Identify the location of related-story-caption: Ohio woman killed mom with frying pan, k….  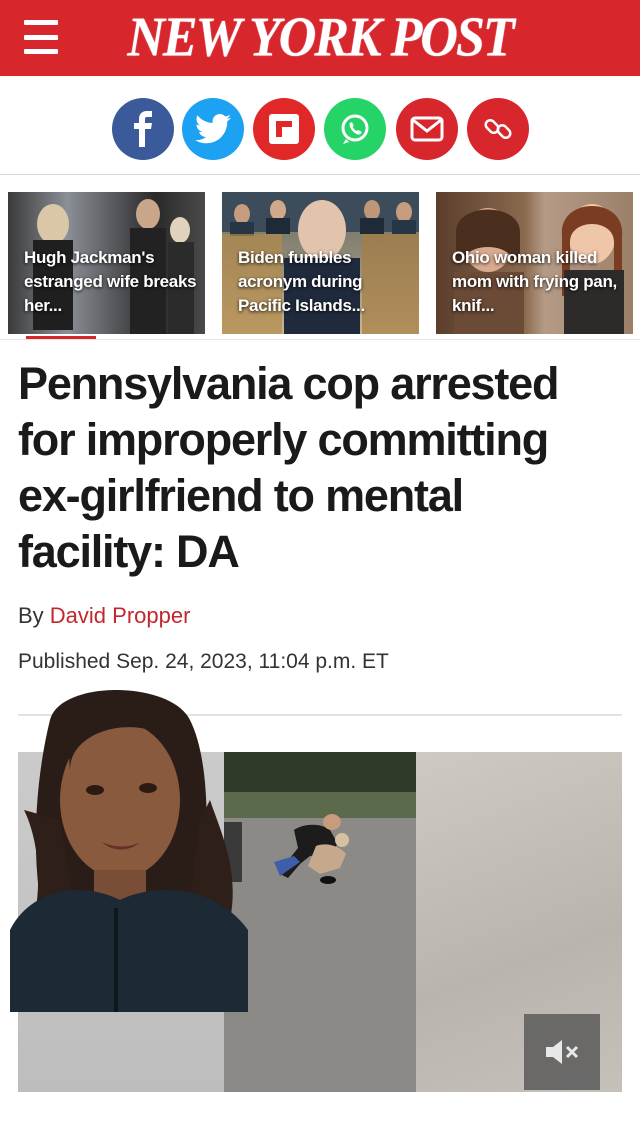
(534, 281).